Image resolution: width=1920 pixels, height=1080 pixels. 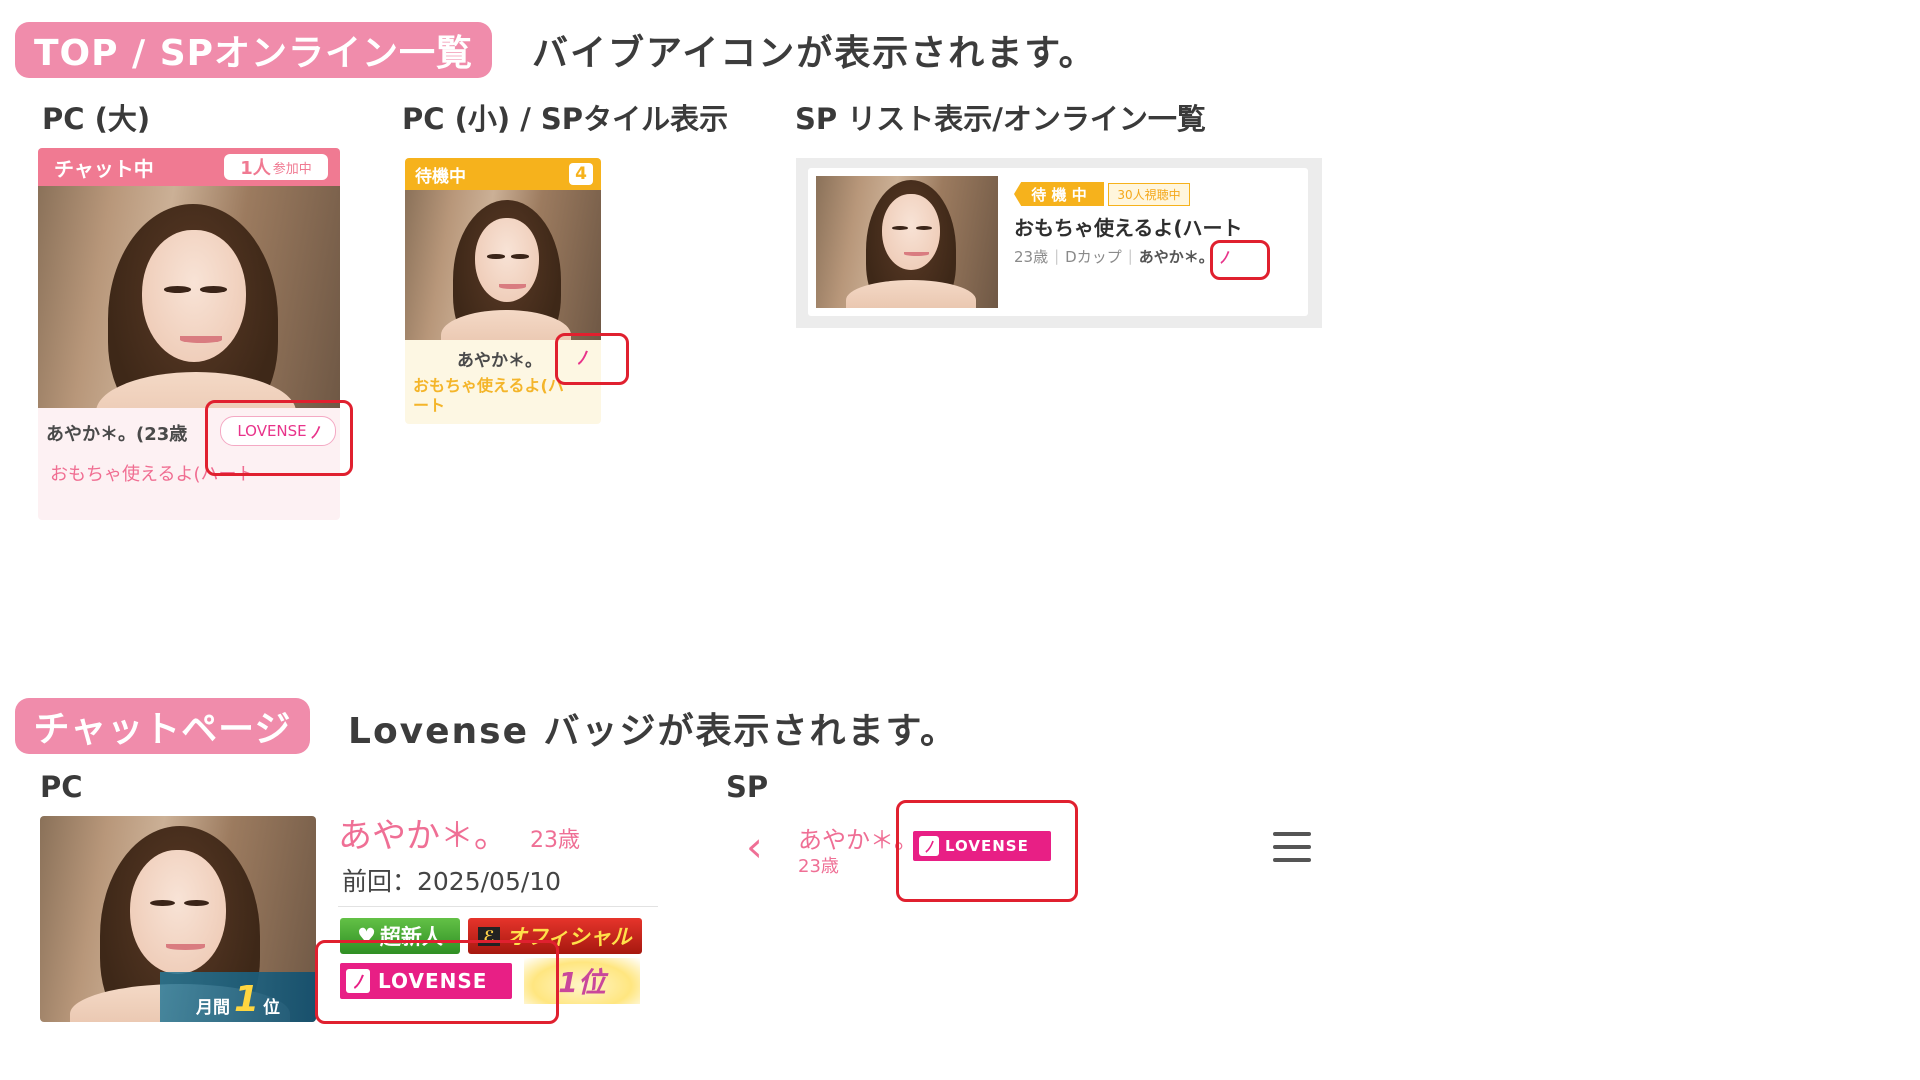 What do you see at coordinates (555, 840) in the screenshot?
I see `chat-performer-age: 23歳` at bounding box center [555, 840].